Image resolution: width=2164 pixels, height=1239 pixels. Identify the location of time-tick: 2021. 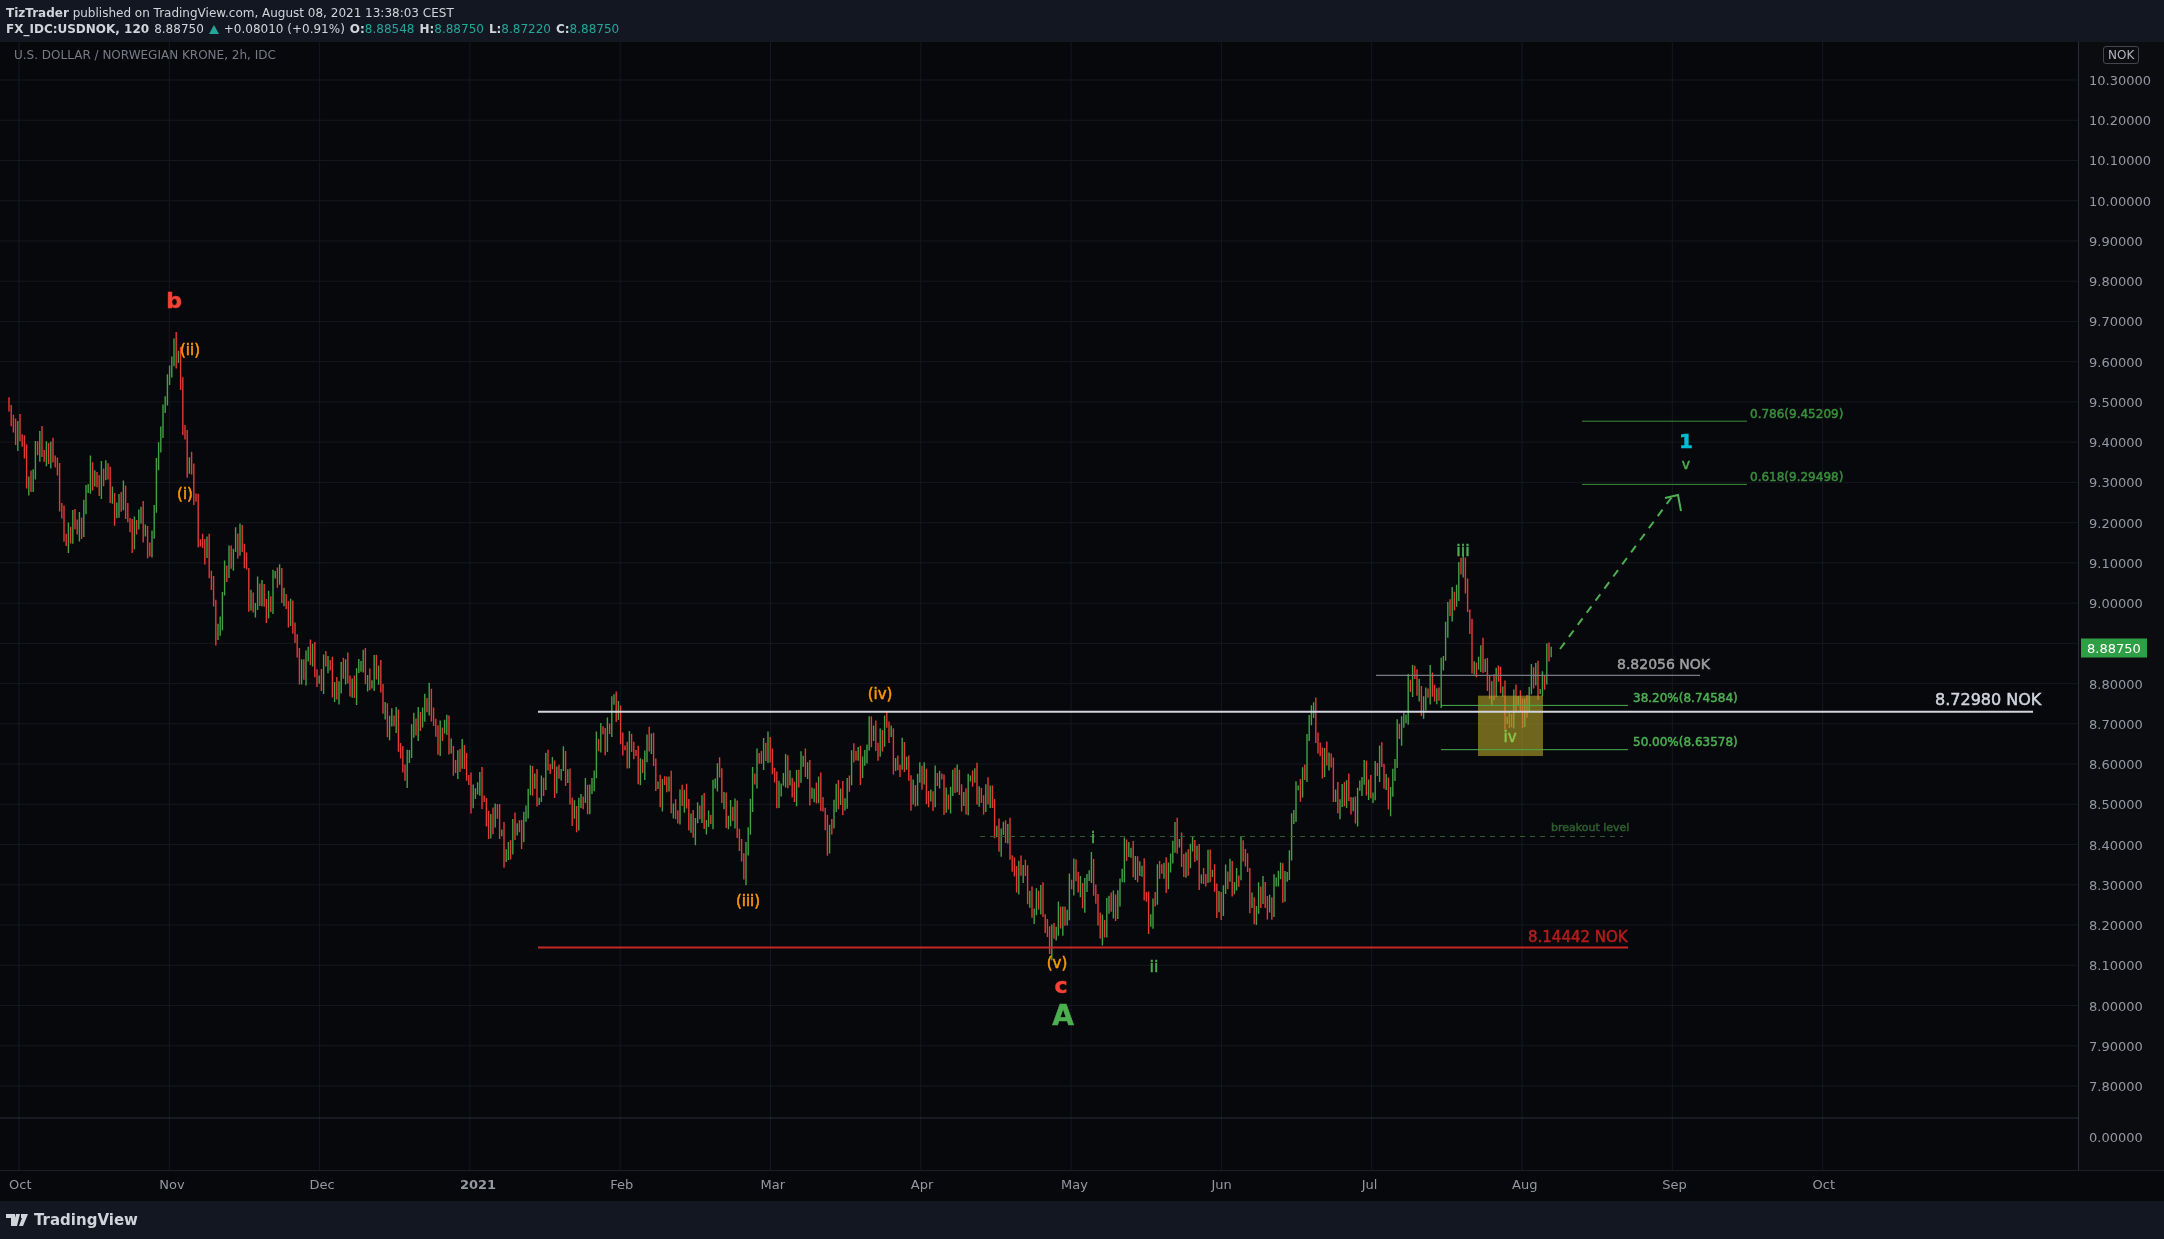
(478, 1184).